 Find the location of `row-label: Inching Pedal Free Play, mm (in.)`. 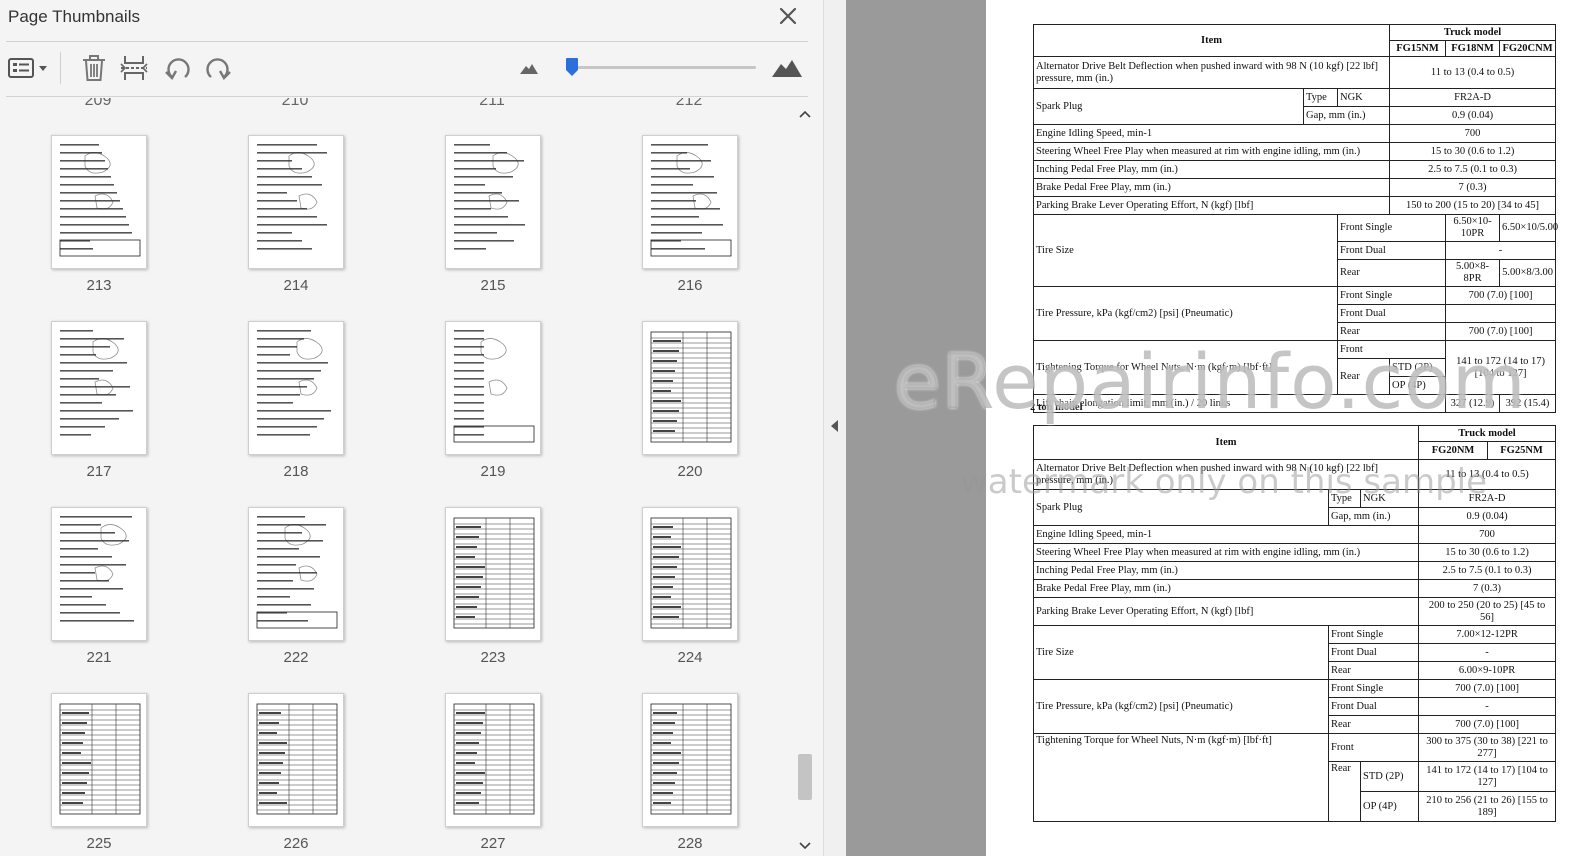

row-label: Inching Pedal Free Play, mm (in.) is located at coordinates (1226, 570).